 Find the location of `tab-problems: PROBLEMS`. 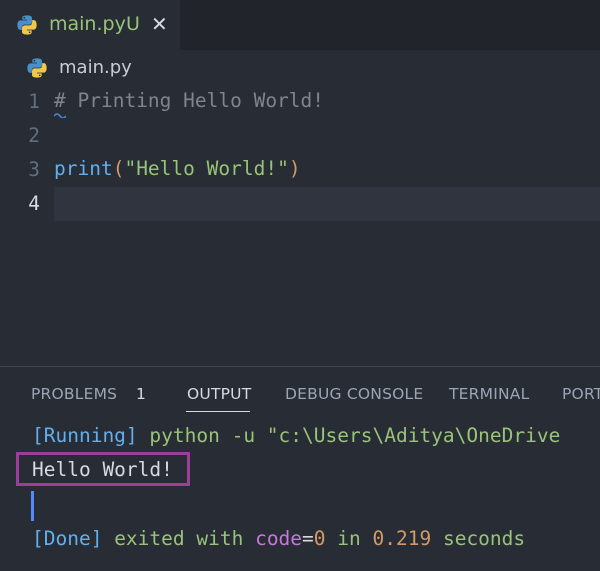

tab-problems: PROBLEMS is located at coordinates (74, 394).